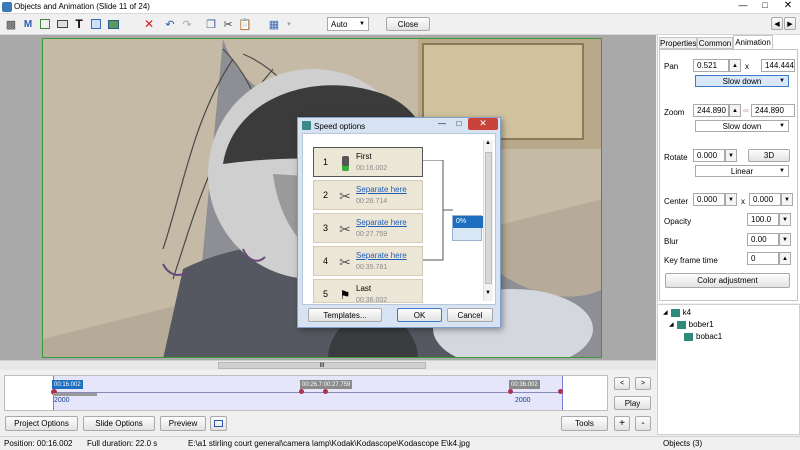 This screenshot has width=800, height=450. I want to click on timeline-end-time: 00:36.002, so click(524, 384).